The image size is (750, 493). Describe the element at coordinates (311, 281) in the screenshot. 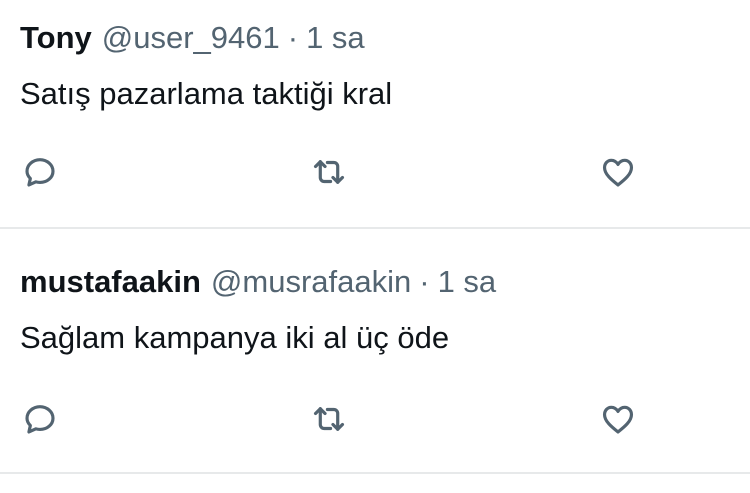

I see `user-handle: @musrafaakin` at that location.